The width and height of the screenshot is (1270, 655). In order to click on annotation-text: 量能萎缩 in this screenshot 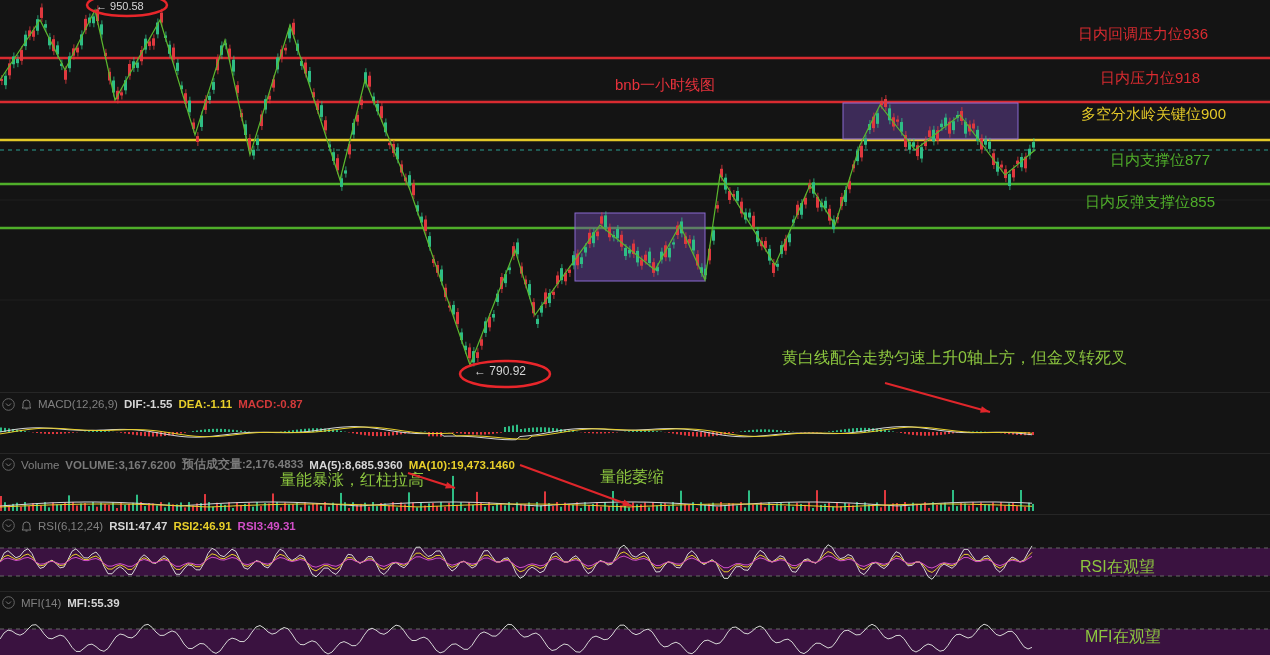, I will do `click(632, 477)`.